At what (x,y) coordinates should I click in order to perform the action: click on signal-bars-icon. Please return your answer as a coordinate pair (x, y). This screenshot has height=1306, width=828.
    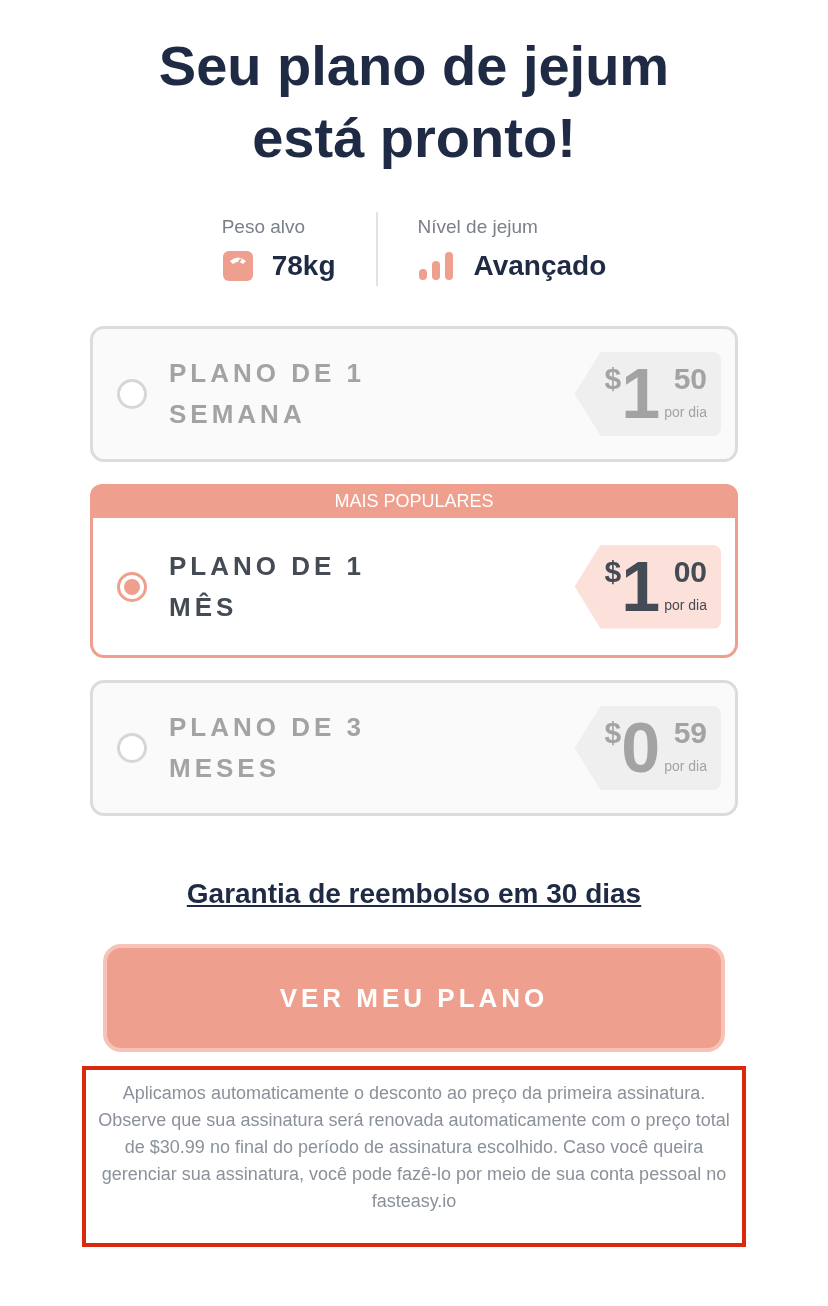
    Looking at the image, I should click on (436, 266).